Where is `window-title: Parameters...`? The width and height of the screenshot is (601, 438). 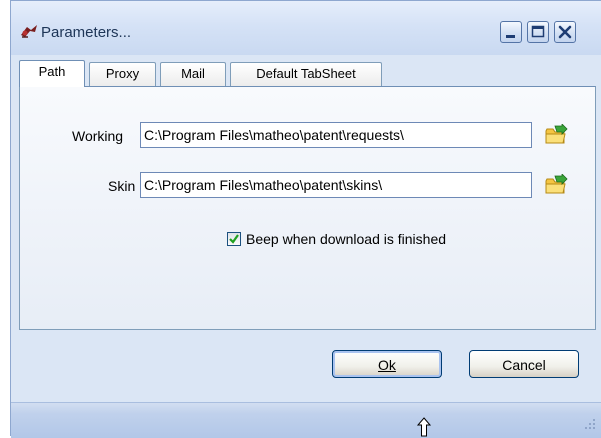
window-title: Parameters... is located at coordinates (86, 32).